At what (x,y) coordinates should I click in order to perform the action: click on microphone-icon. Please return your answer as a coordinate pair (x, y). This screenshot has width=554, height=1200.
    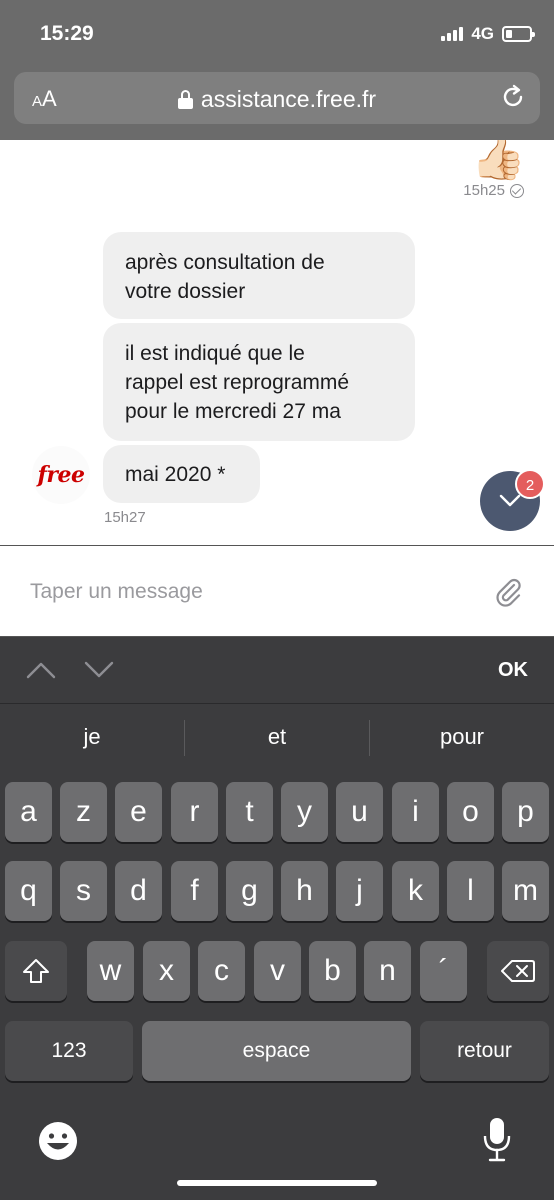
    Looking at the image, I should click on (497, 1140).